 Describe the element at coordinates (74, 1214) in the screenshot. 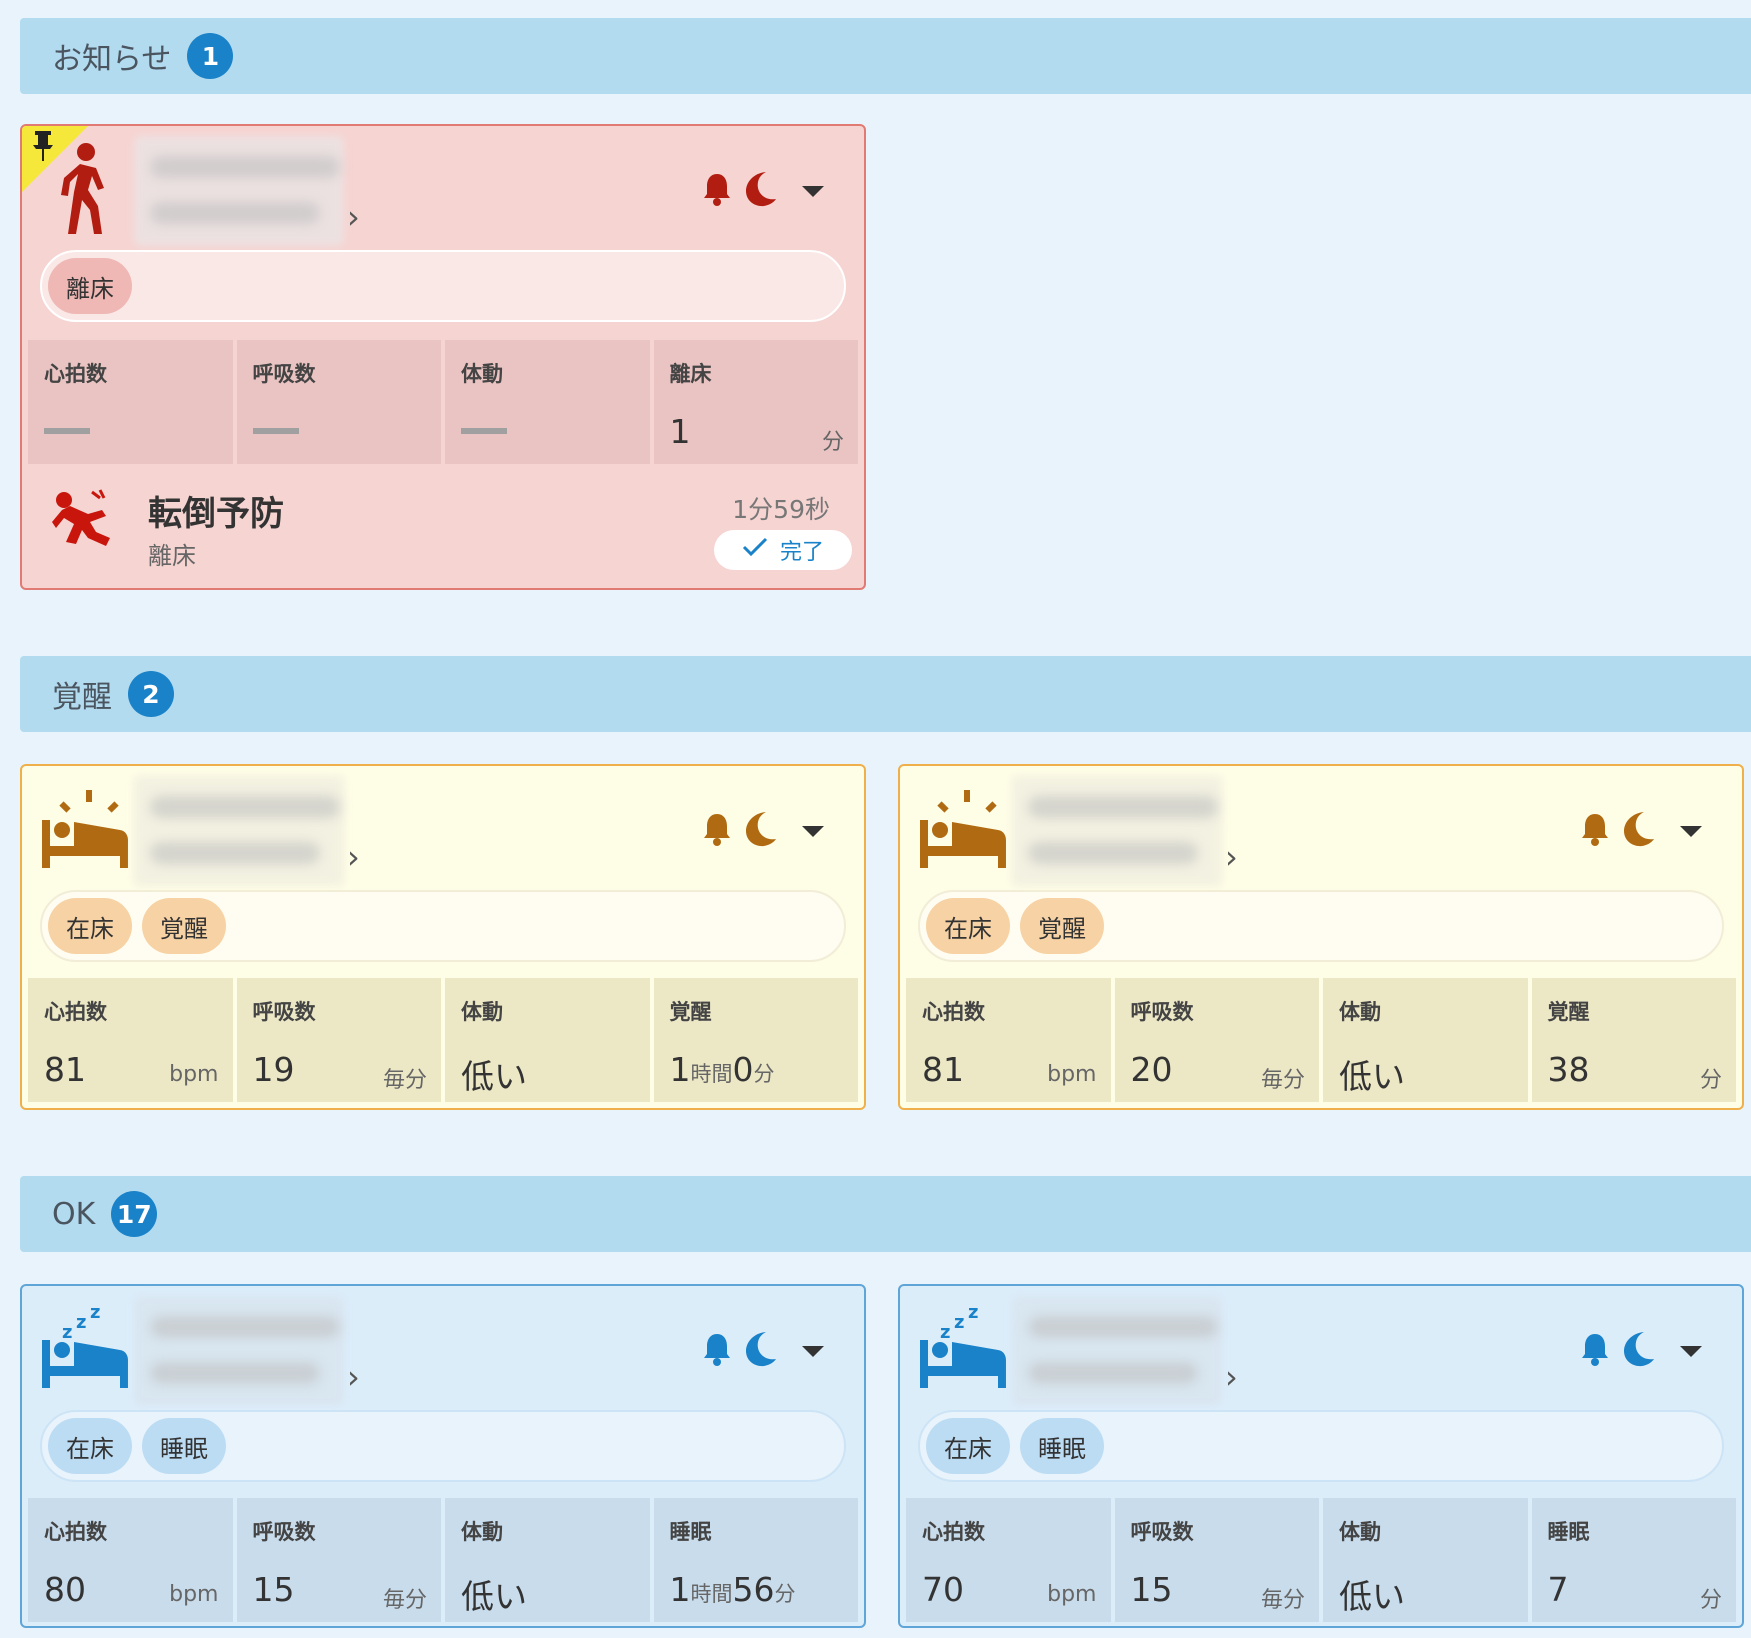

I see `section-title: OK` at that location.